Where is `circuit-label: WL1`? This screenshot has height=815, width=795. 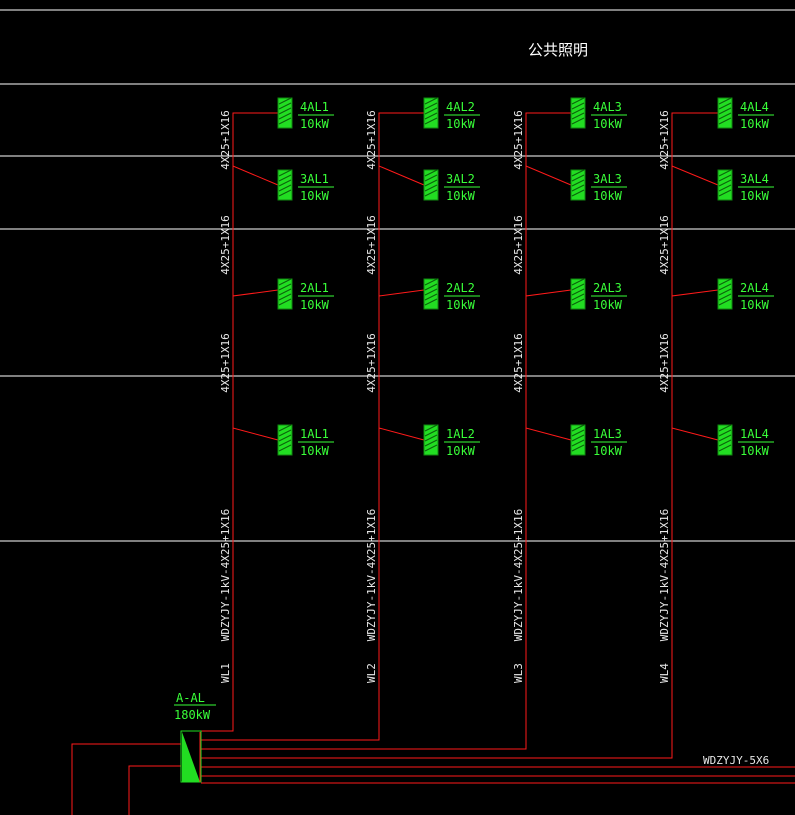 circuit-label: WL1 is located at coordinates (225, 673).